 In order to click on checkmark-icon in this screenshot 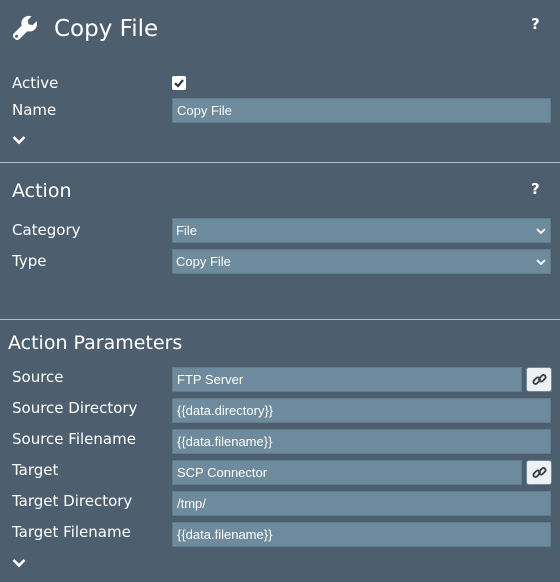, I will do `click(179, 83)`.